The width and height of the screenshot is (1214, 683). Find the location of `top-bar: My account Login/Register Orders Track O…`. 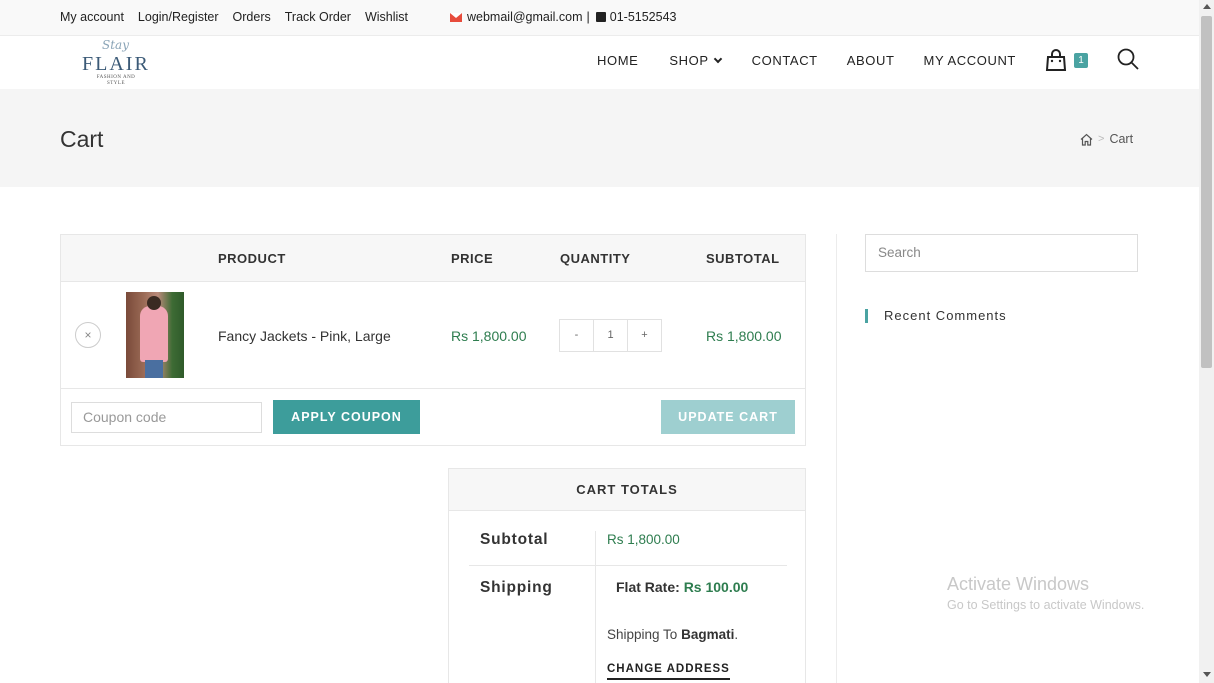

top-bar: My account Login/Register Orders Track O… is located at coordinates (599, 18).